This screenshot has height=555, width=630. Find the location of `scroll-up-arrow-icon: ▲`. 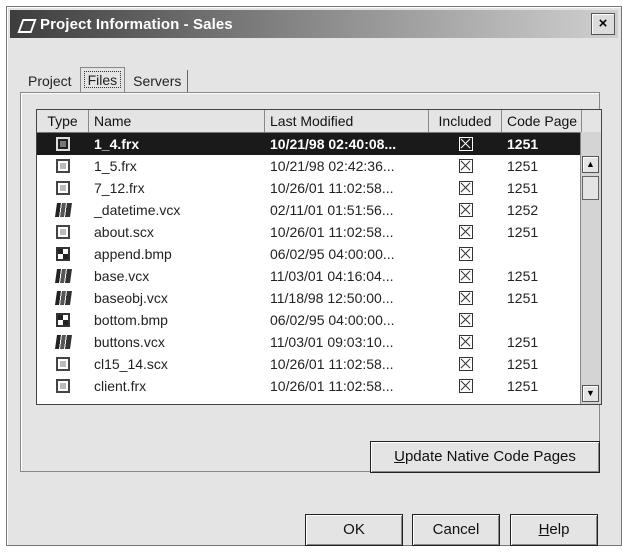

scroll-up-arrow-icon: ▲ is located at coordinates (590, 164).